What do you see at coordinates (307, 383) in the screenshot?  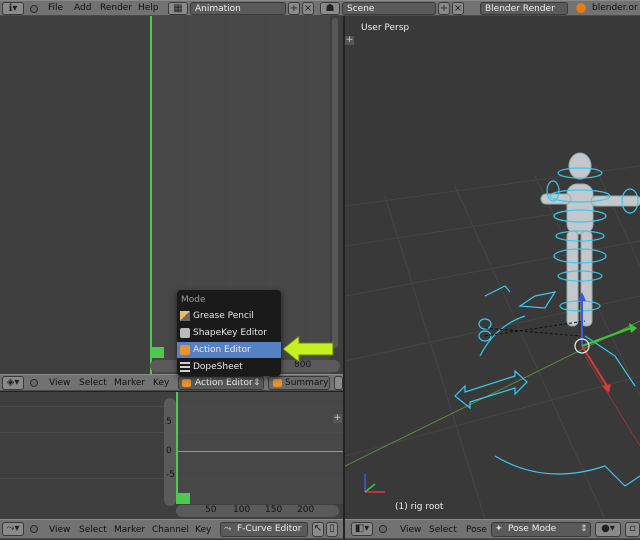 I see `summary-label: Summary` at bounding box center [307, 383].